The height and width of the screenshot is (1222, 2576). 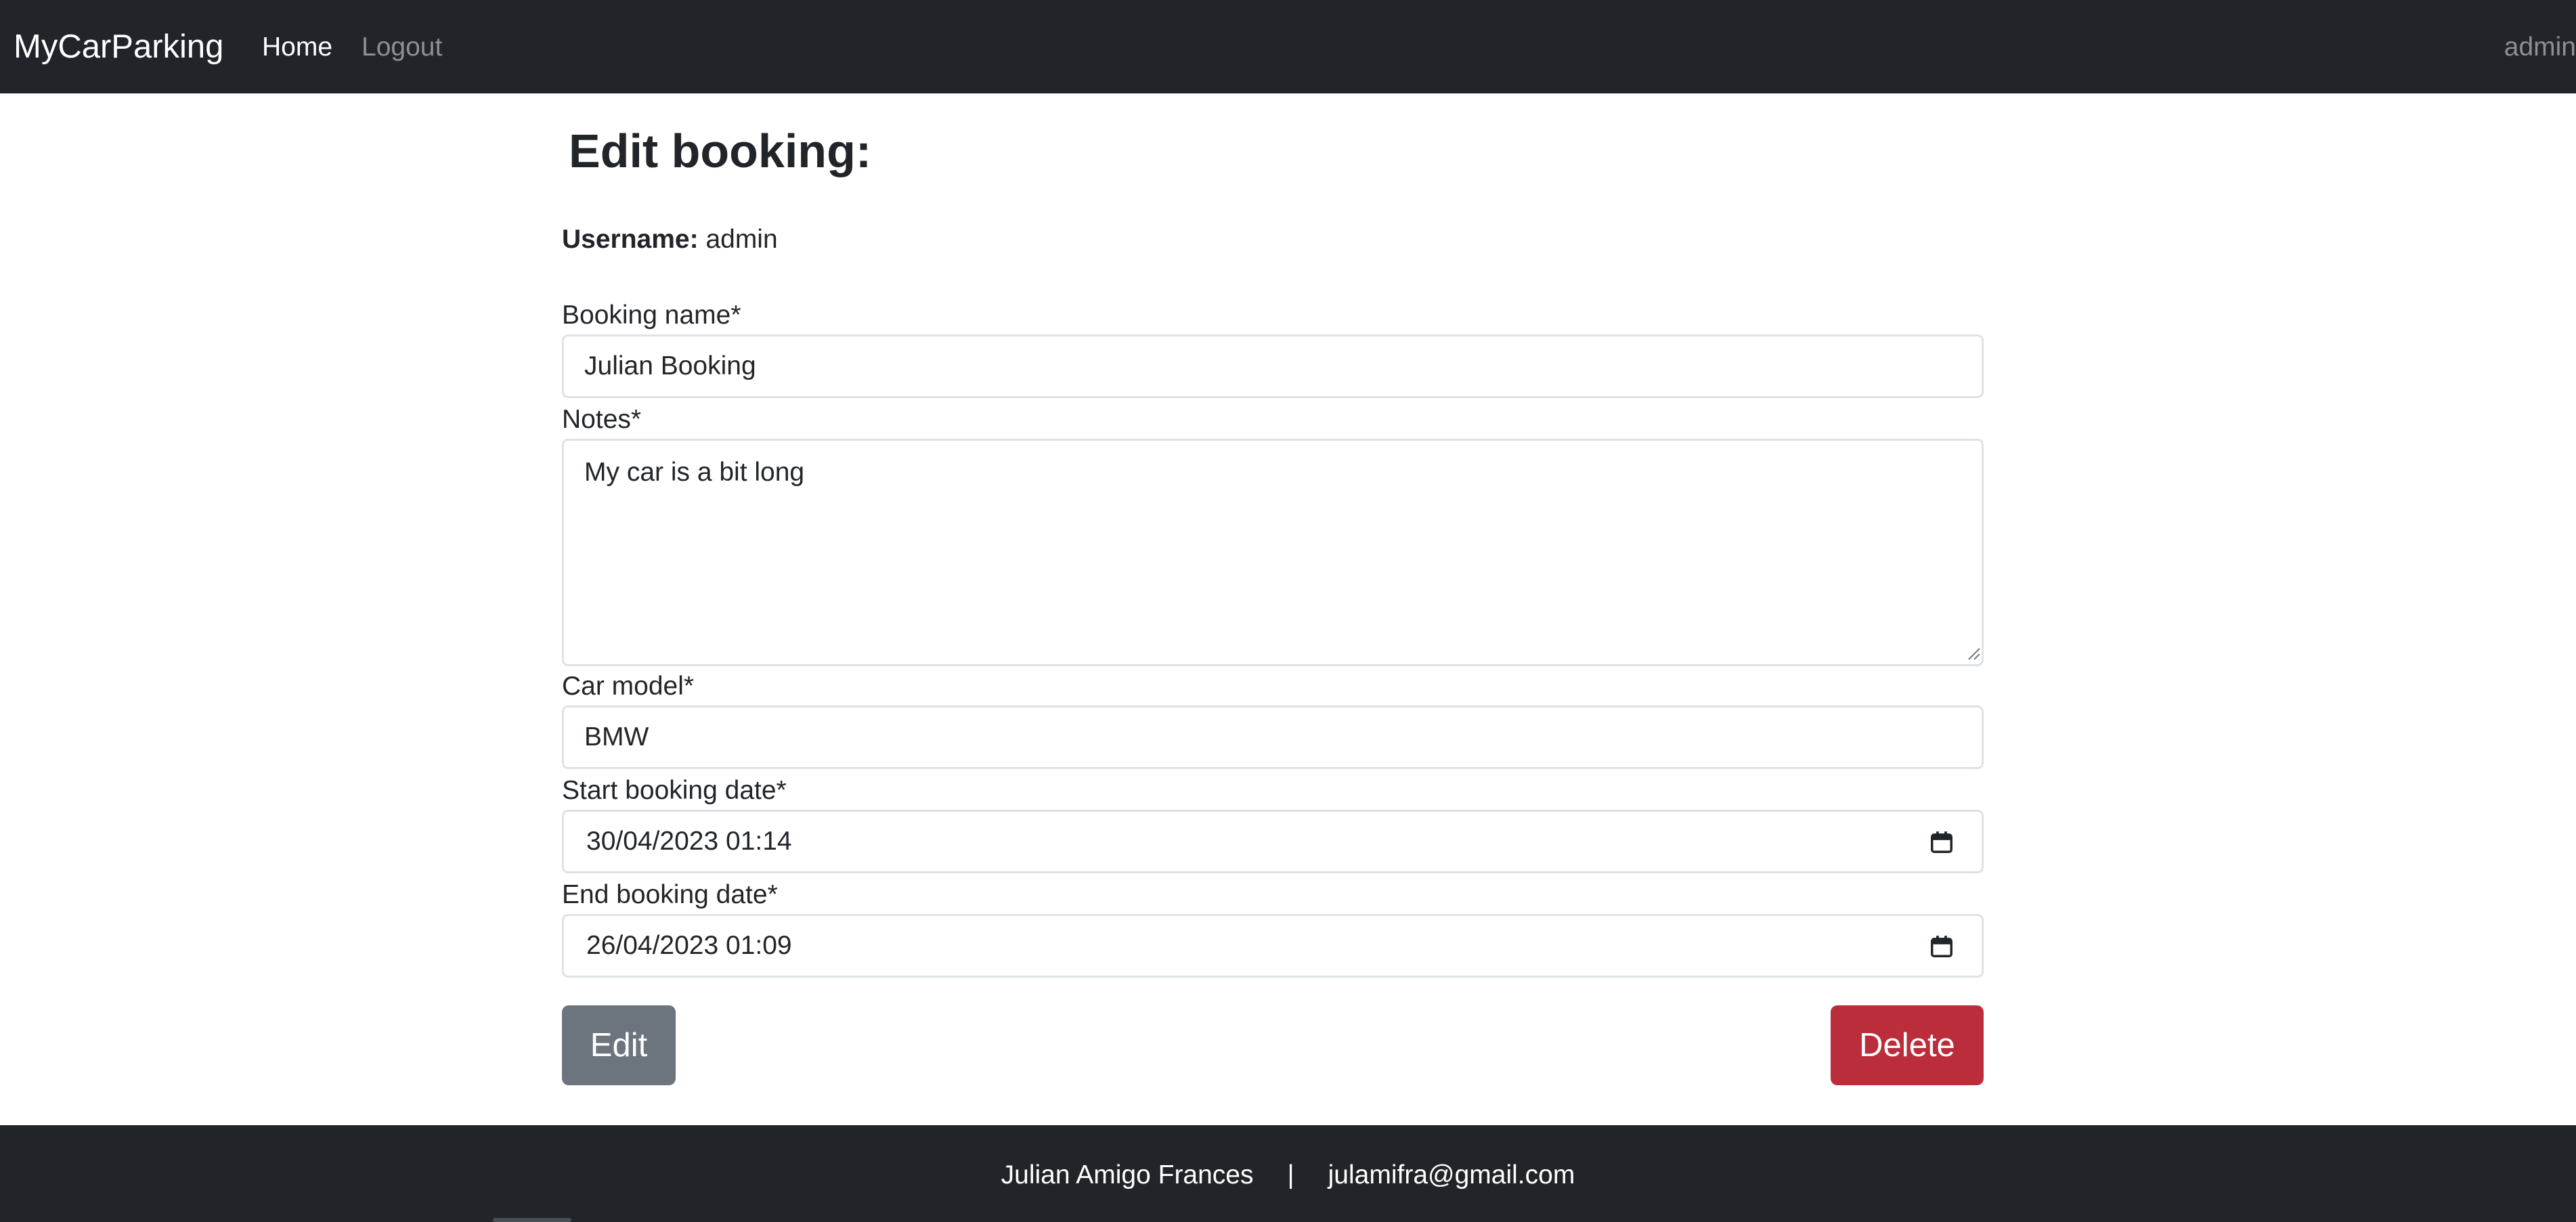 What do you see at coordinates (651, 315) in the screenshot?
I see `booking-name-label: Booking name*` at bounding box center [651, 315].